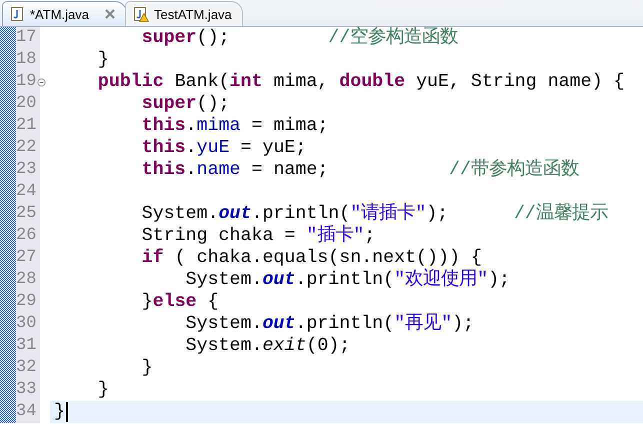  I want to click on static-method: exit, so click(284, 346).